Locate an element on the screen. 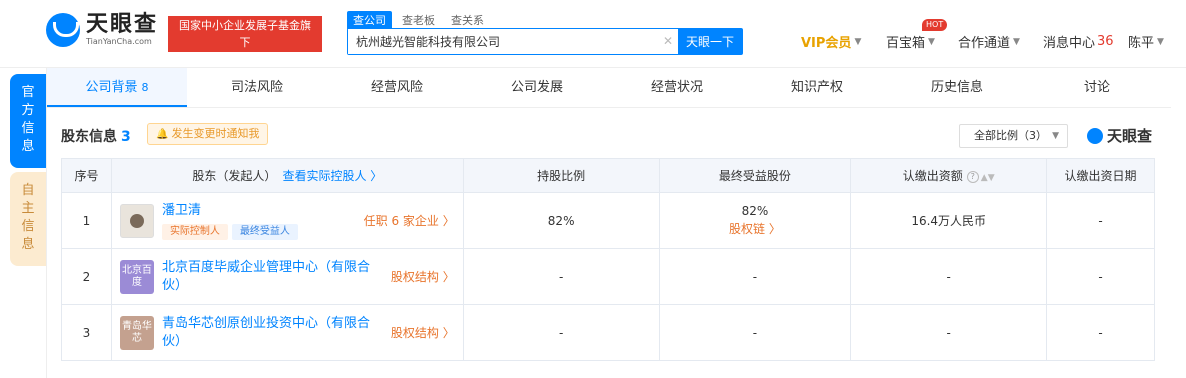 This screenshot has width=1186, height=378. banner-line-2: 官方备案企业征信机构 is located at coordinates (245, 59).